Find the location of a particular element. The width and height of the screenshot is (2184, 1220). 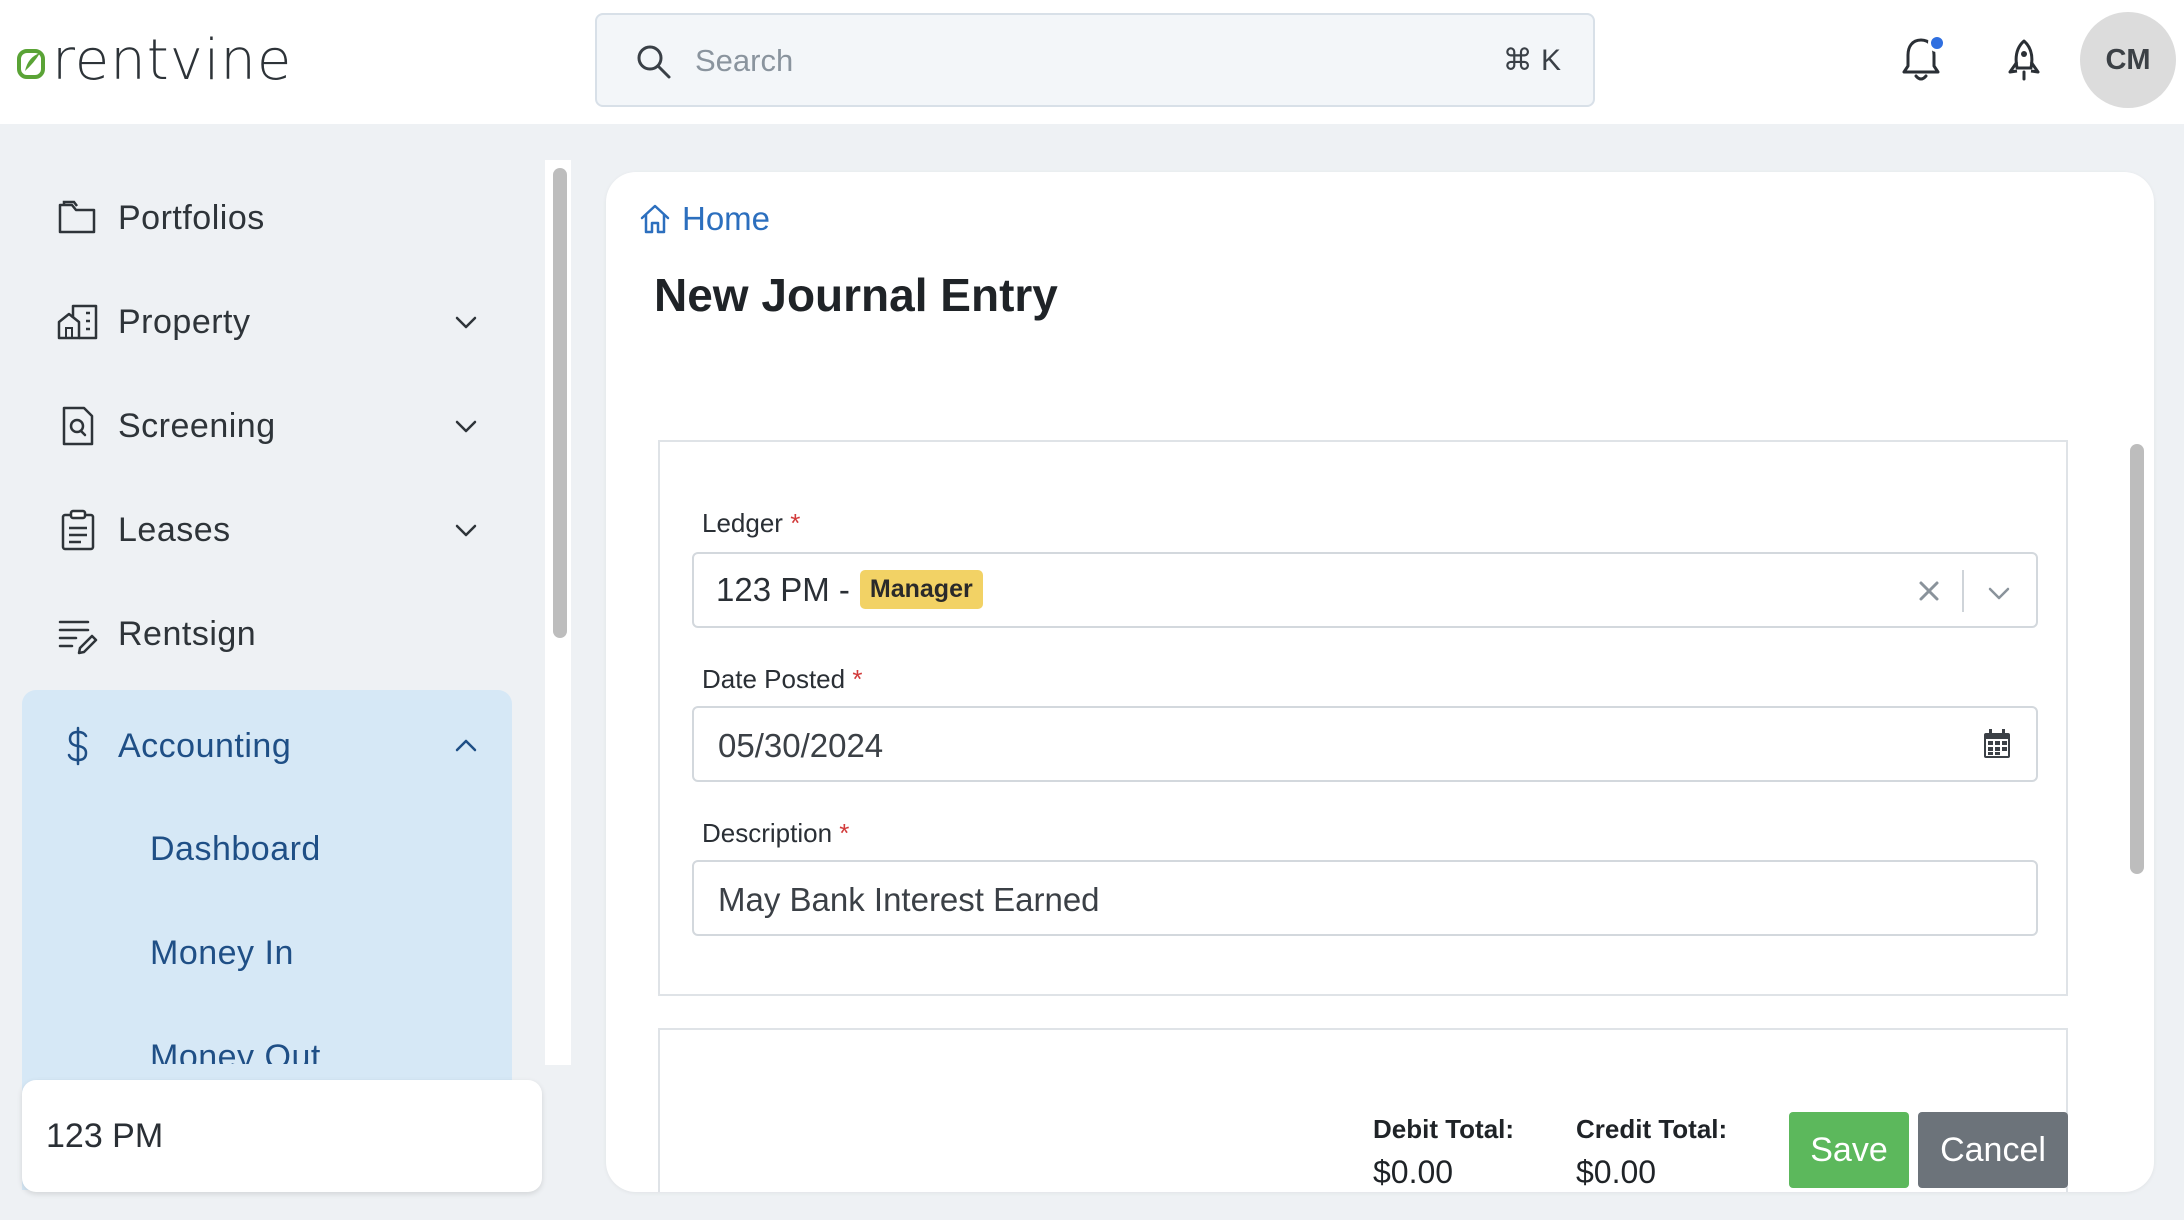

debit-total-value: $0.00 is located at coordinates (1413, 1172).